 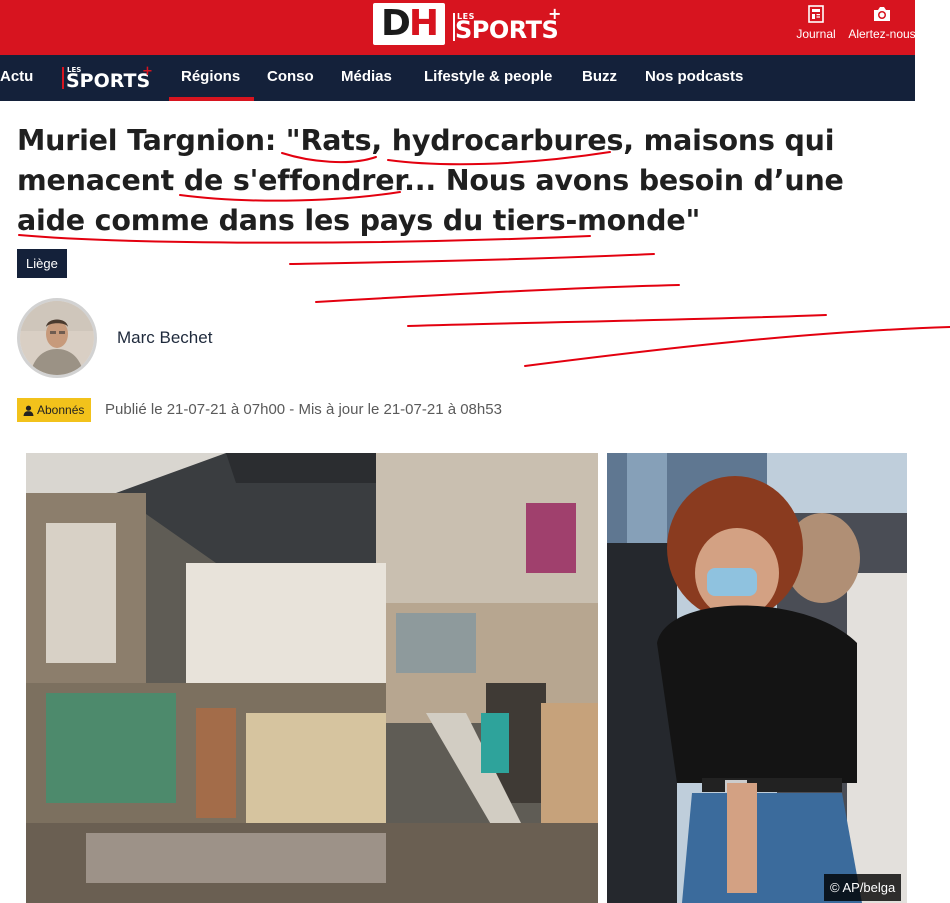 What do you see at coordinates (61, 410) in the screenshot?
I see `subscribers-label: Abonnés` at bounding box center [61, 410].